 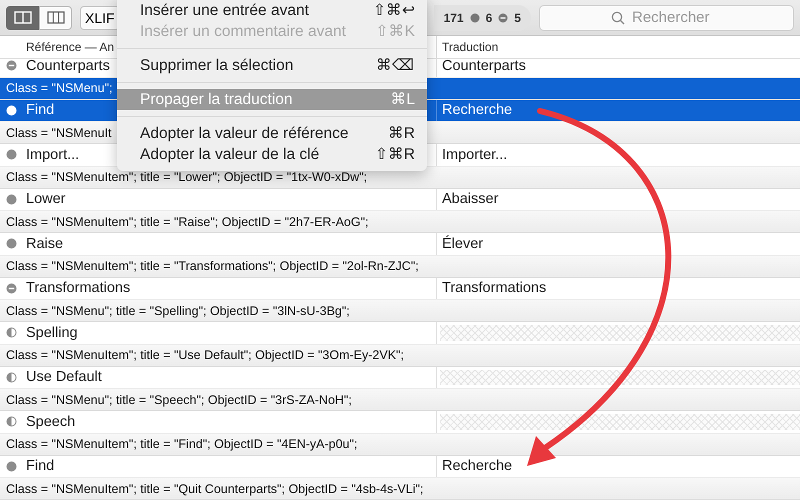 What do you see at coordinates (454, 17) in the screenshot?
I see `count-label: 171` at bounding box center [454, 17].